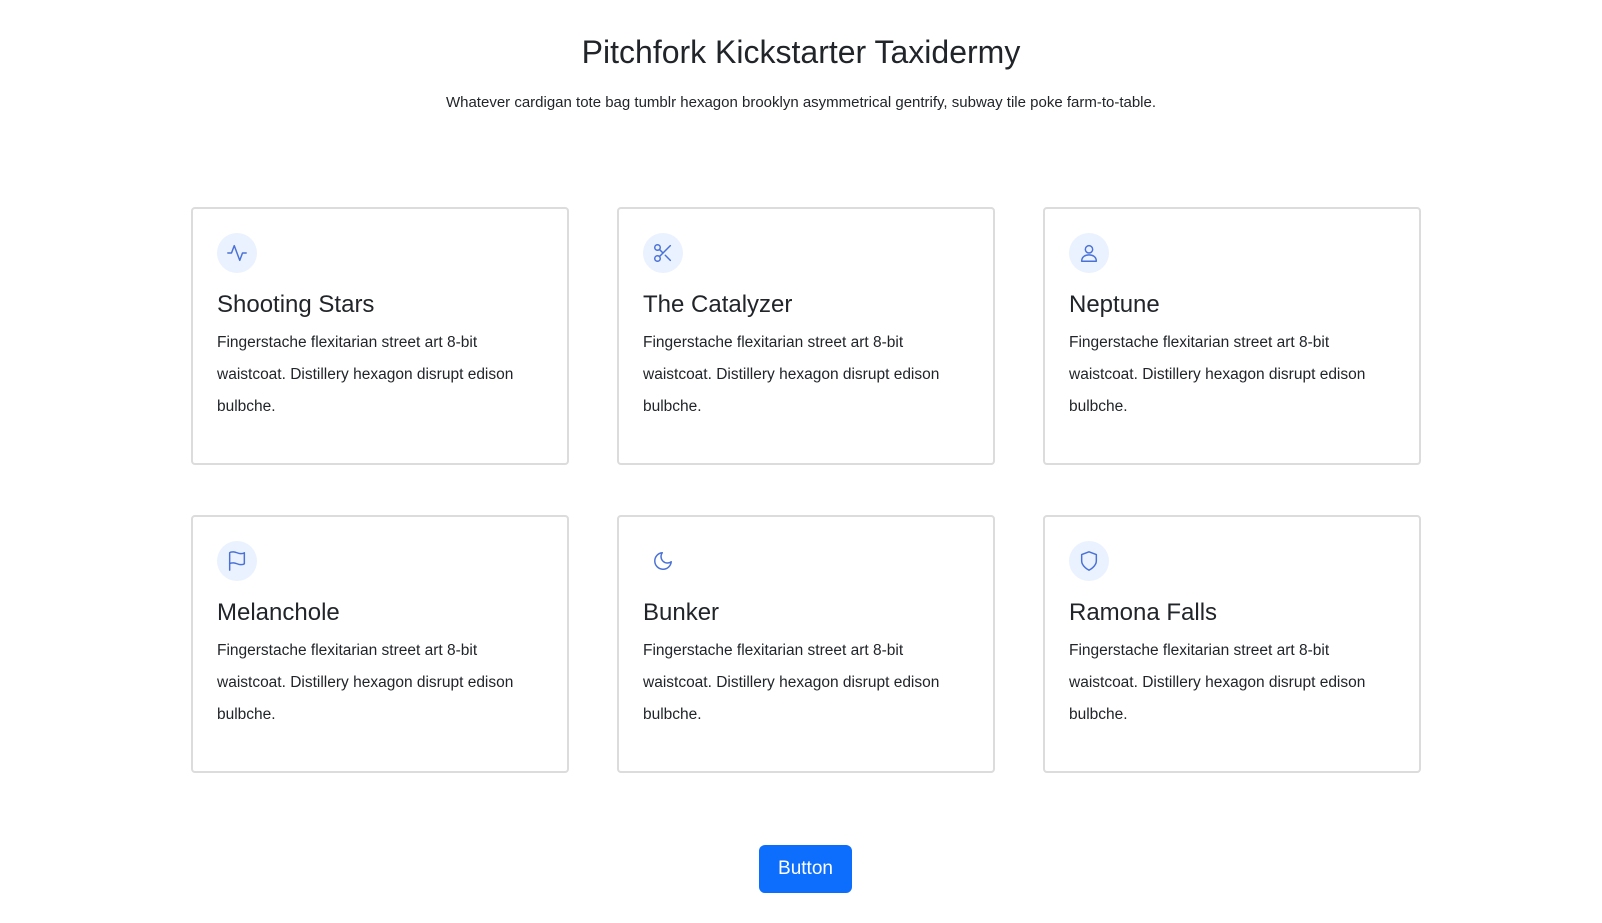  Describe the element at coordinates (296, 304) in the screenshot. I see `card-title: Shooting Stars` at that location.